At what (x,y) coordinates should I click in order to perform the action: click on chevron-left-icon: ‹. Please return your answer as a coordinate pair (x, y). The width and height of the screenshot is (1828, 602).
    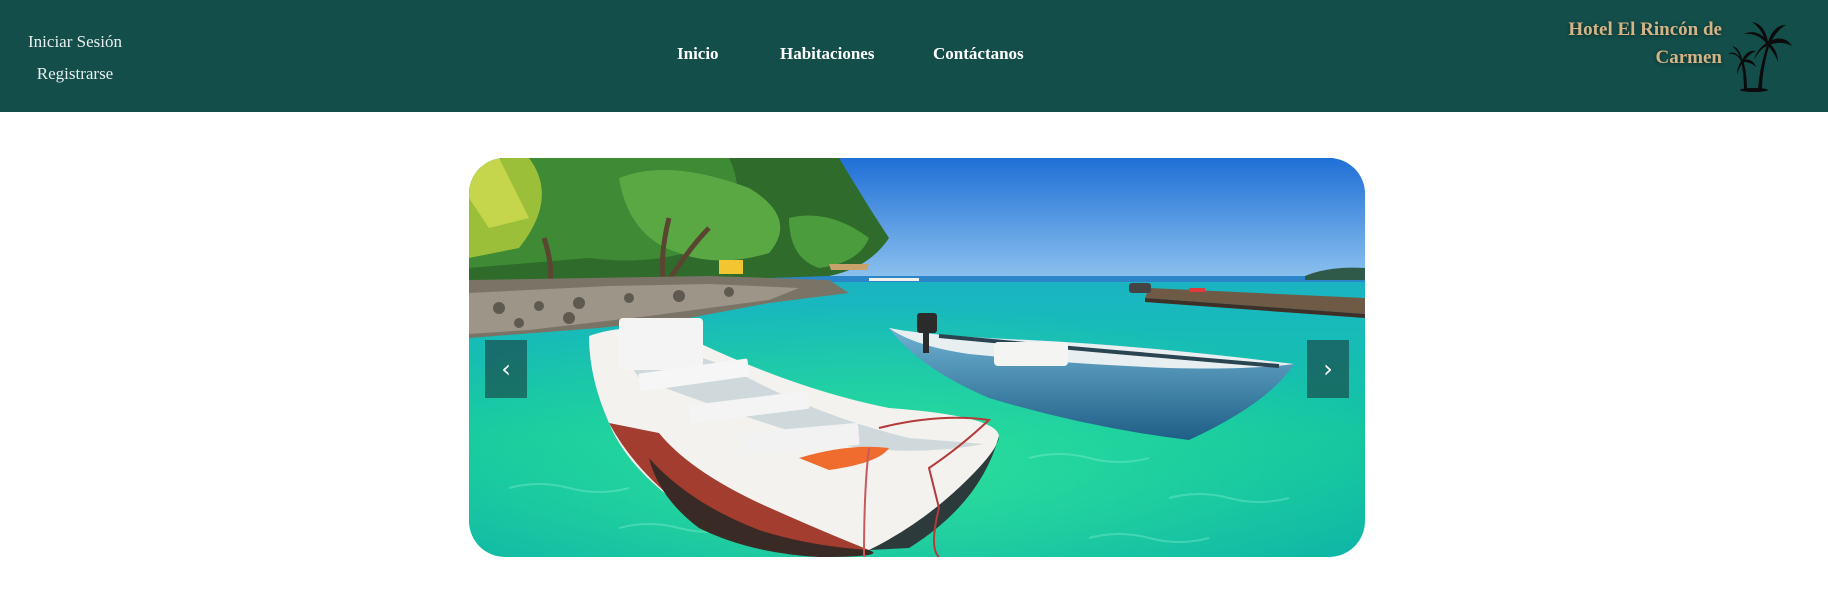
    Looking at the image, I should click on (506, 369).